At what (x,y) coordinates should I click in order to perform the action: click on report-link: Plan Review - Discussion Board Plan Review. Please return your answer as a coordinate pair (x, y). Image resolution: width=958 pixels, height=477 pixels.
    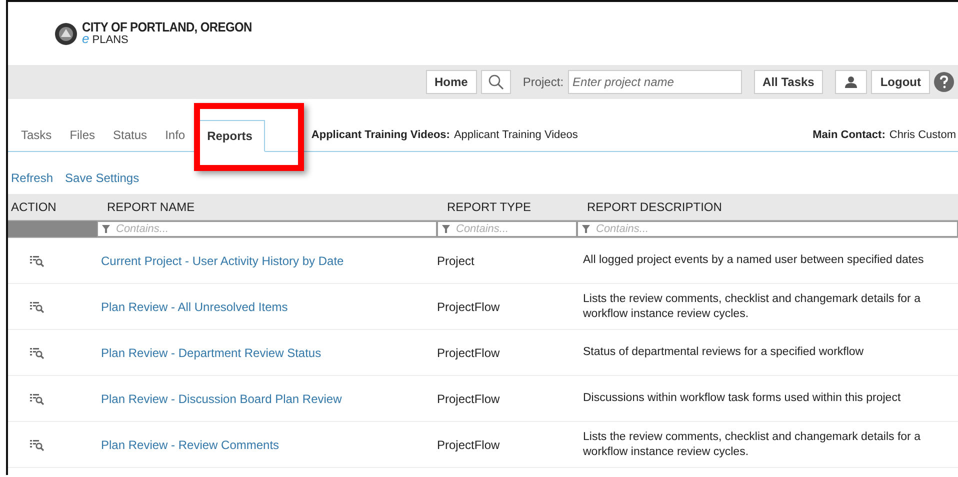
    Looking at the image, I should click on (267, 399).